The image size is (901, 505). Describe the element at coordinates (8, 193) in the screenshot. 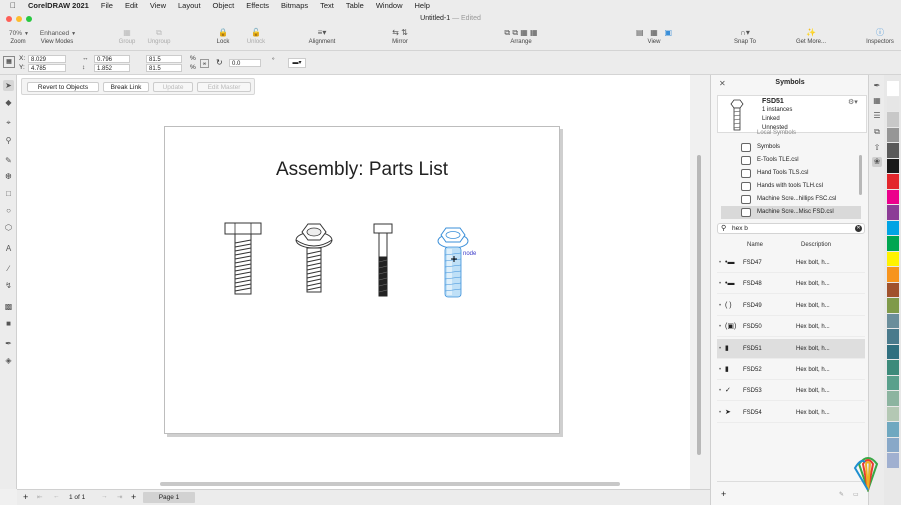

I see `rectangle-tool-icon: □` at that location.